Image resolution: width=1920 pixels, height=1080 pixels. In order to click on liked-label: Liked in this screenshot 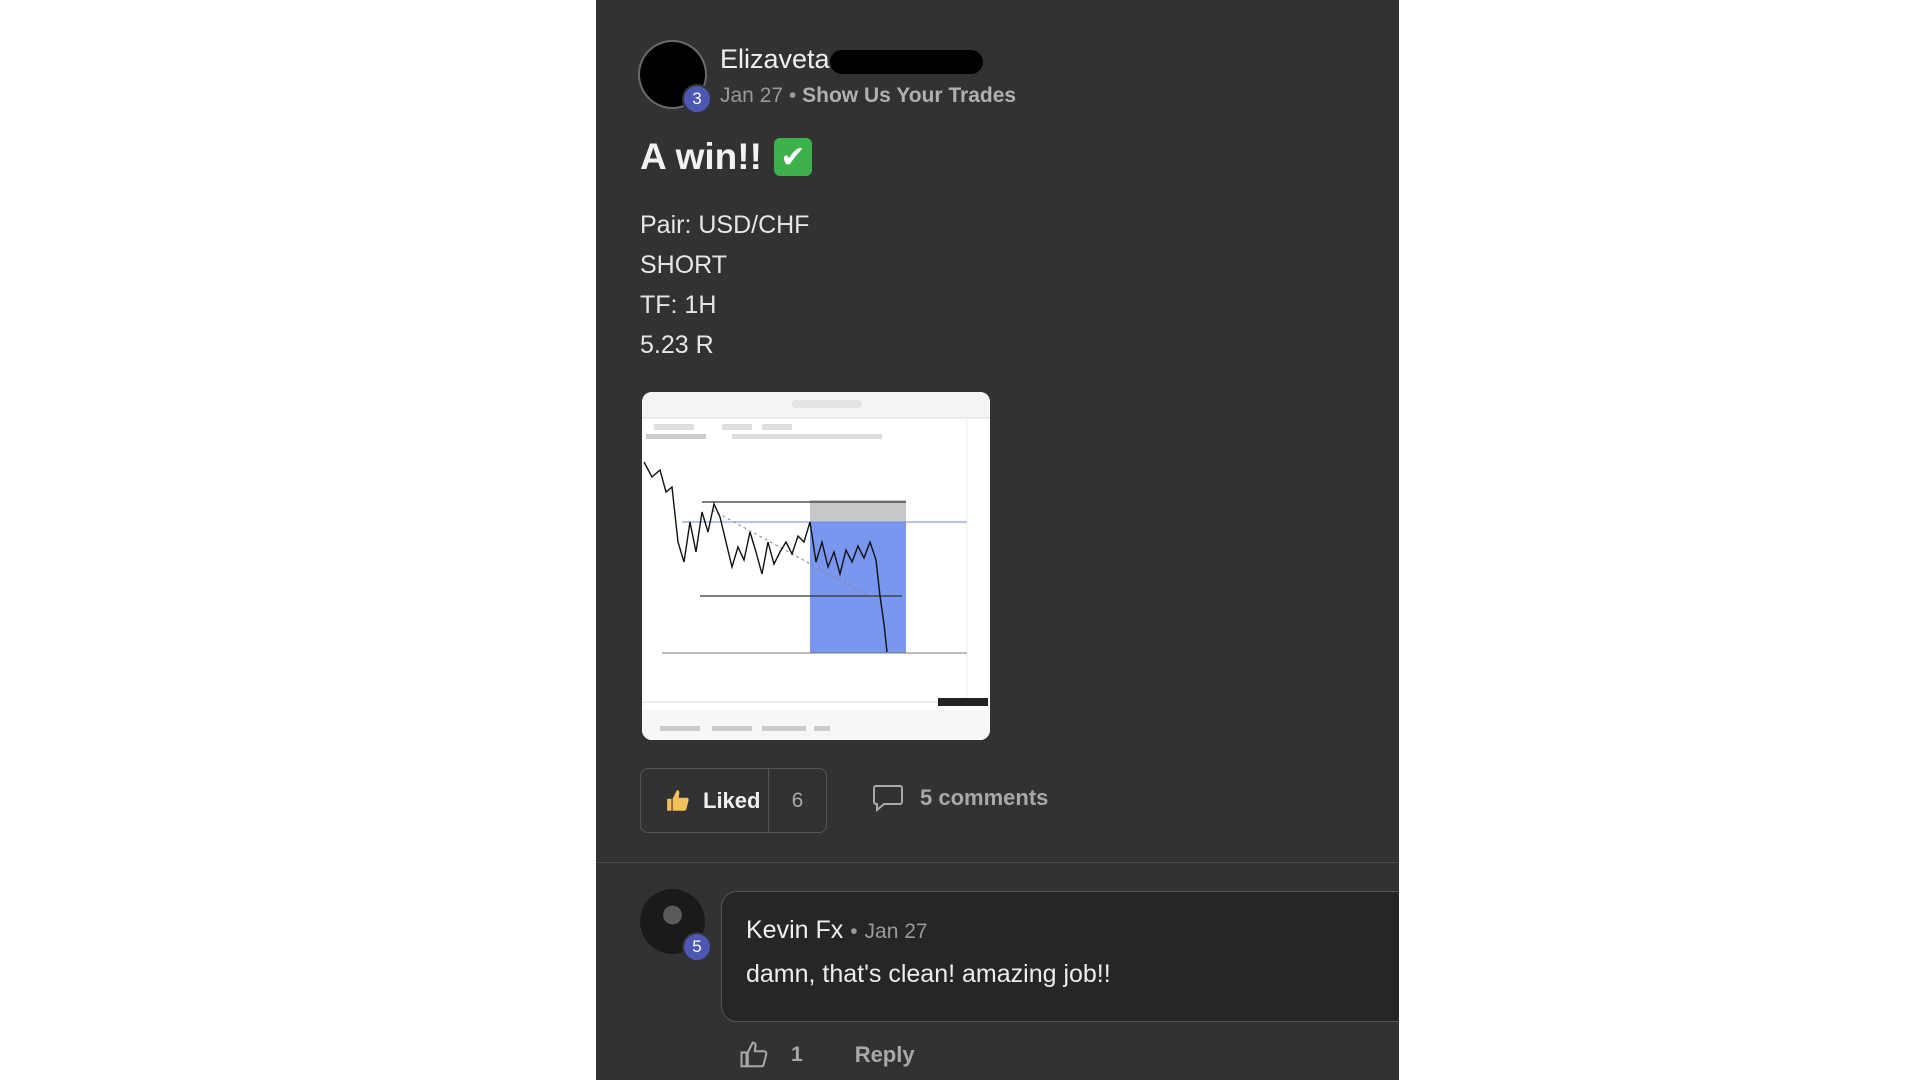, I will do `click(732, 800)`.